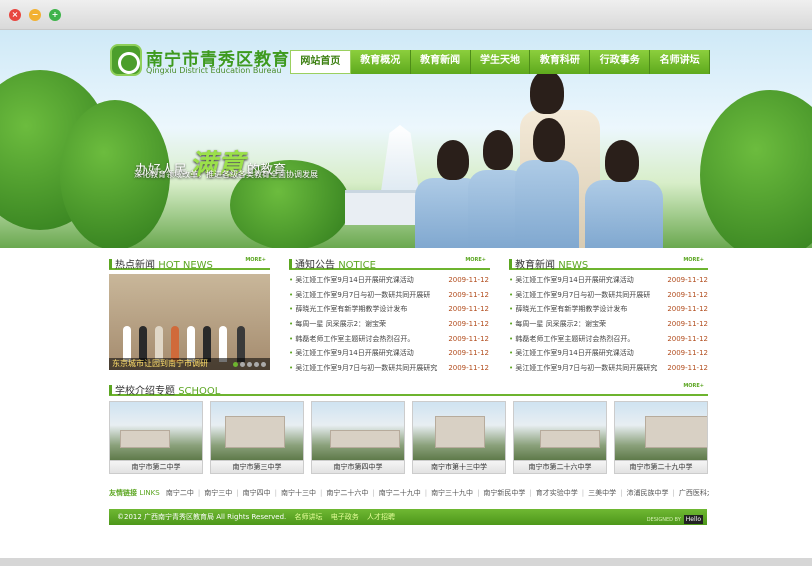 This screenshot has height=566, width=812. Describe the element at coordinates (498, 150) in the screenshot. I see `student-2-head` at that location.